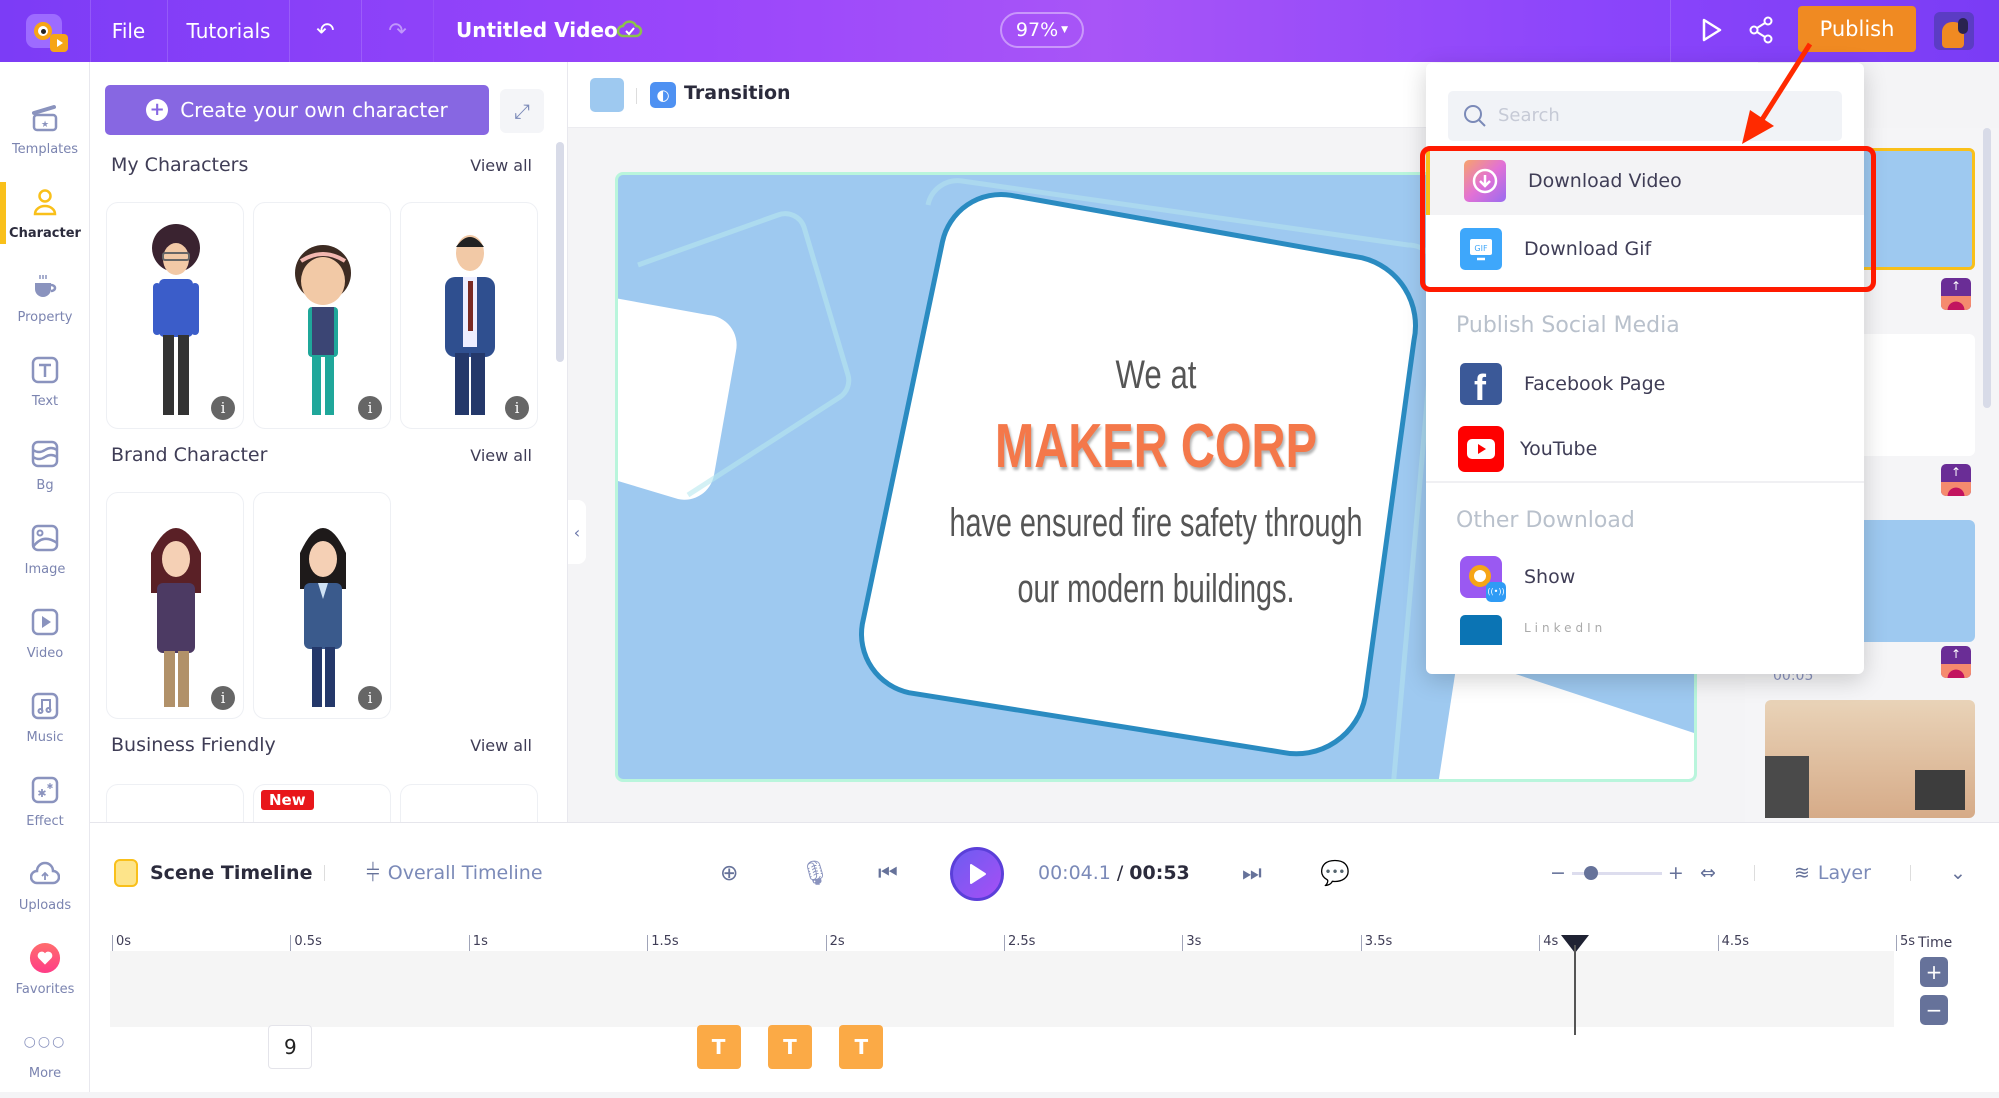 This screenshot has width=1999, height=1098. What do you see at coordinates (213, 873) in the screenshot?
I see `tab-scene-timeline: Scene Timeline` at bounding box center [213, 873].